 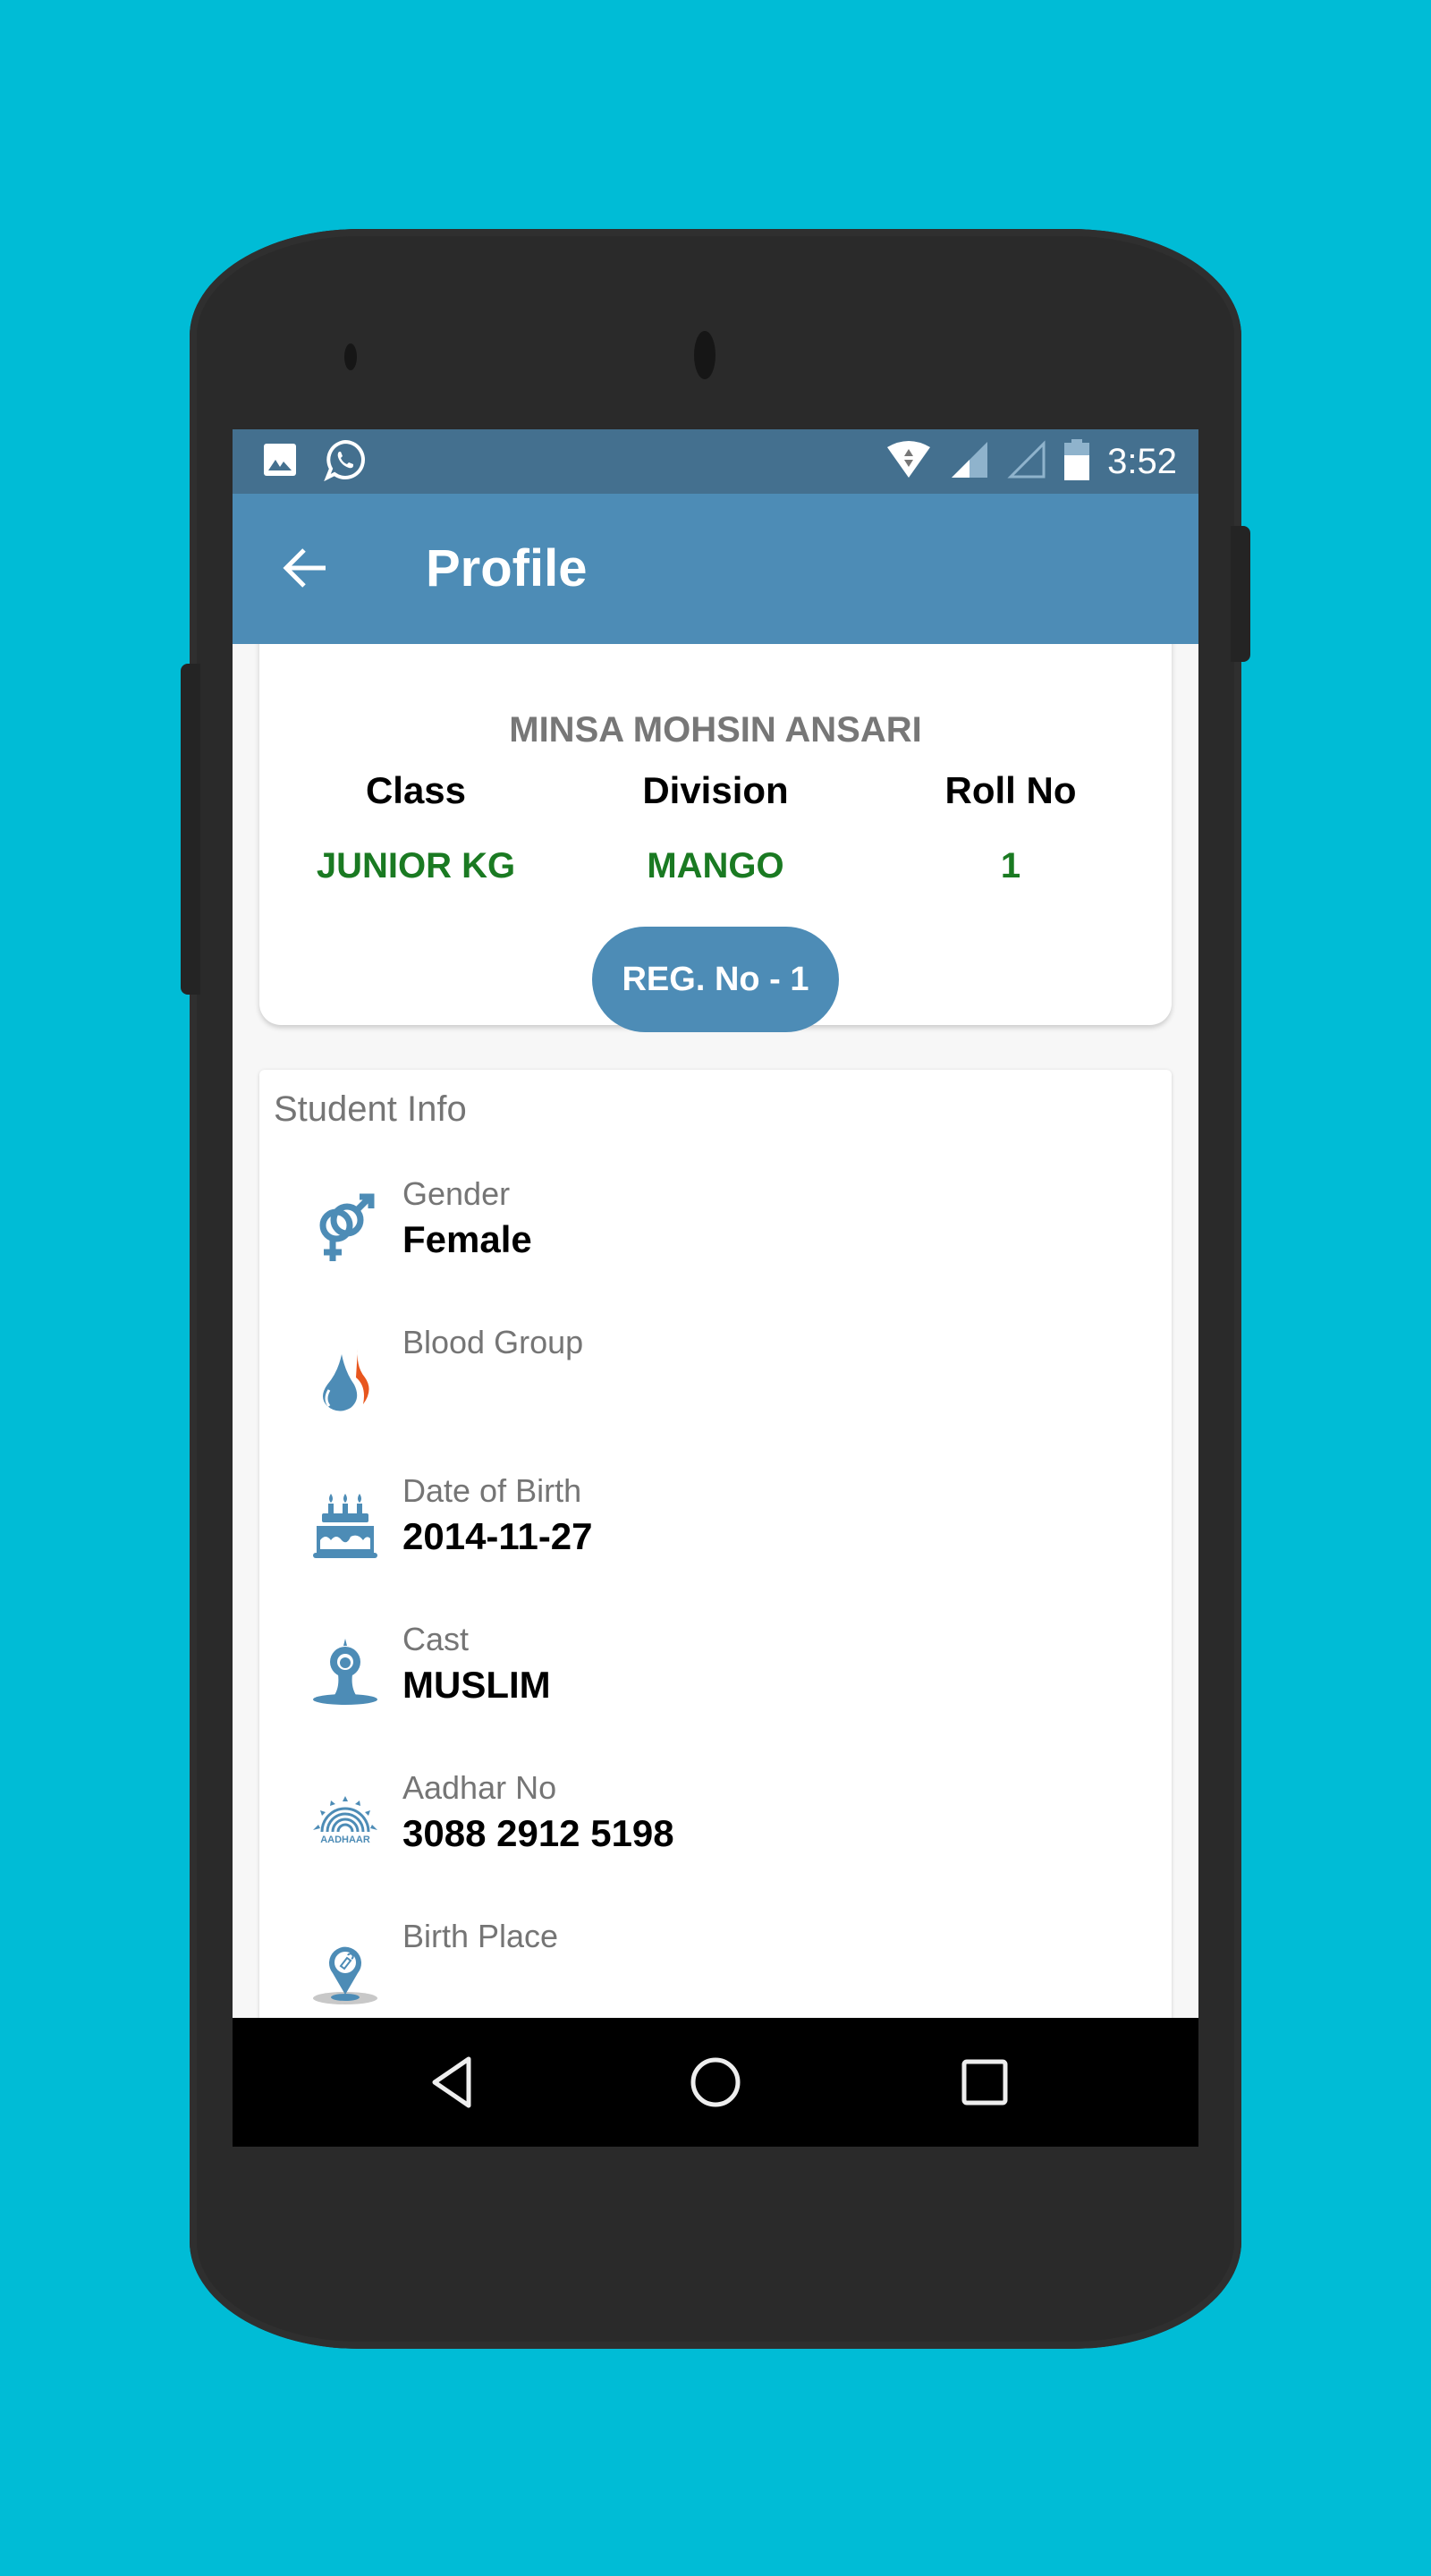 I want to click on page-title: Profile, so click(x=507, y=568).